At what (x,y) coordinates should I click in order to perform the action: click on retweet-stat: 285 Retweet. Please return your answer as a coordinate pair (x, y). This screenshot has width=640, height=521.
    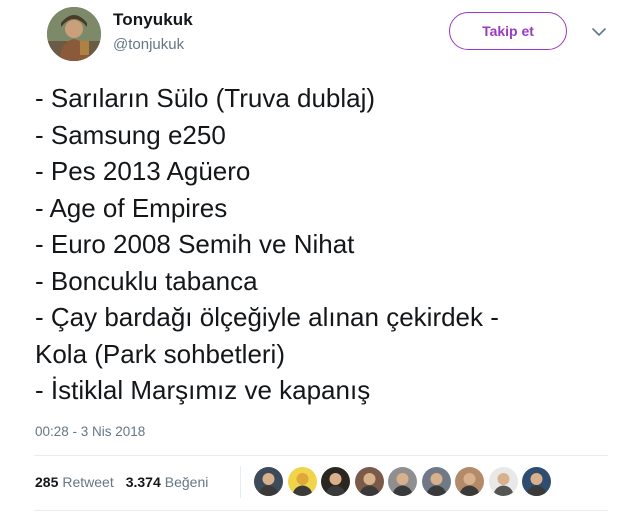
    Looking at the image, I should click on (74, 482).